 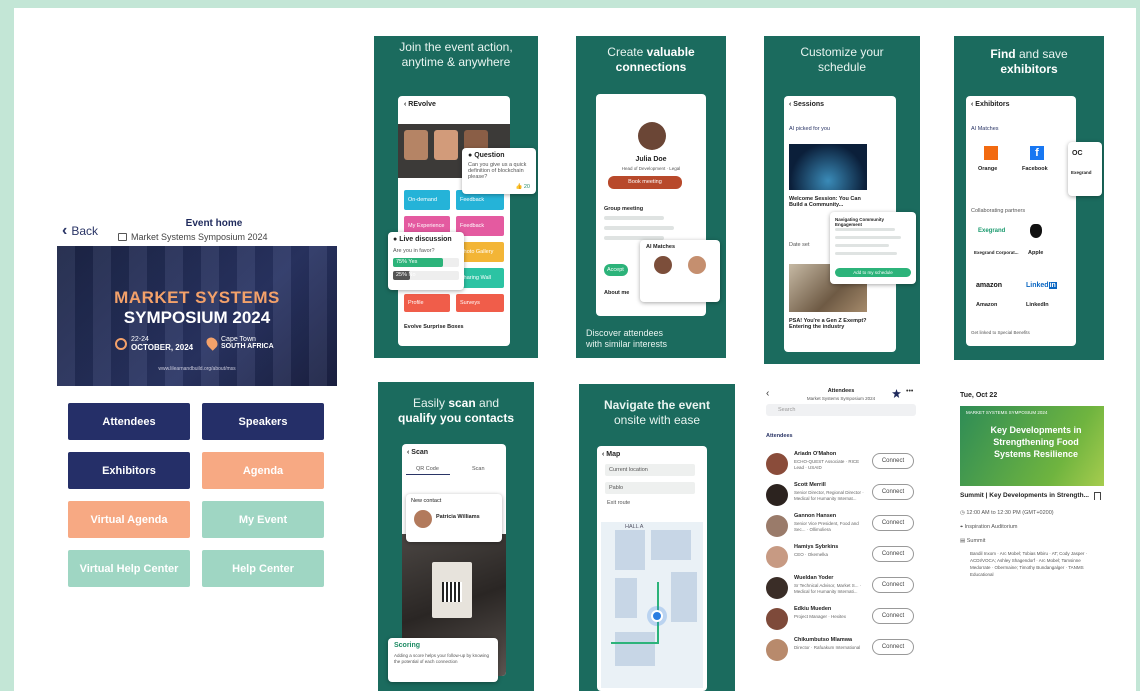 I want to click on map-search-text: Current location, so click(x=628, y=470).